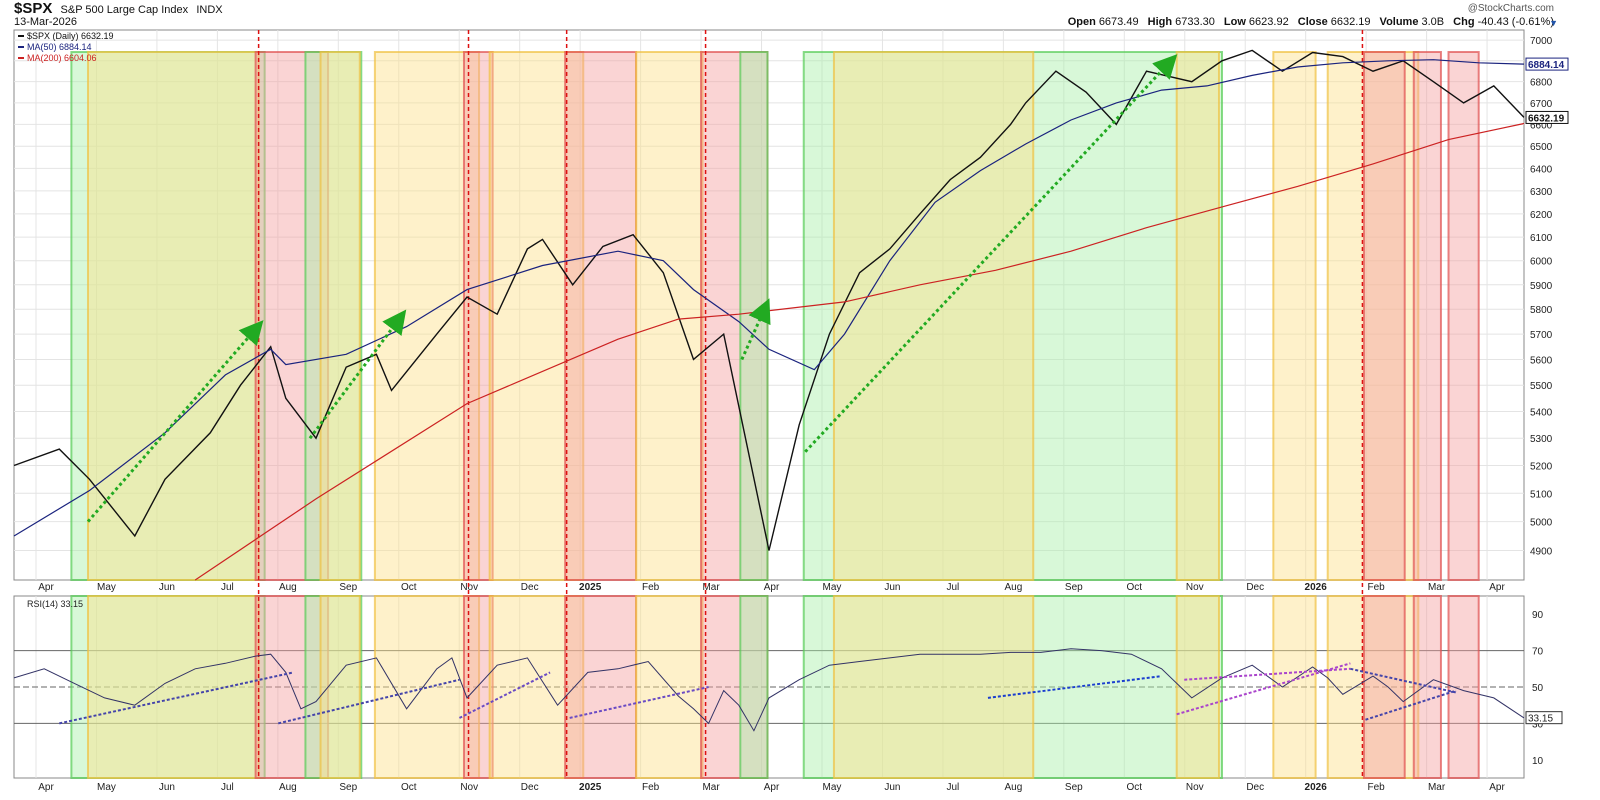  I want to click on rsi-tick-label: 10, so click(1538, 761).